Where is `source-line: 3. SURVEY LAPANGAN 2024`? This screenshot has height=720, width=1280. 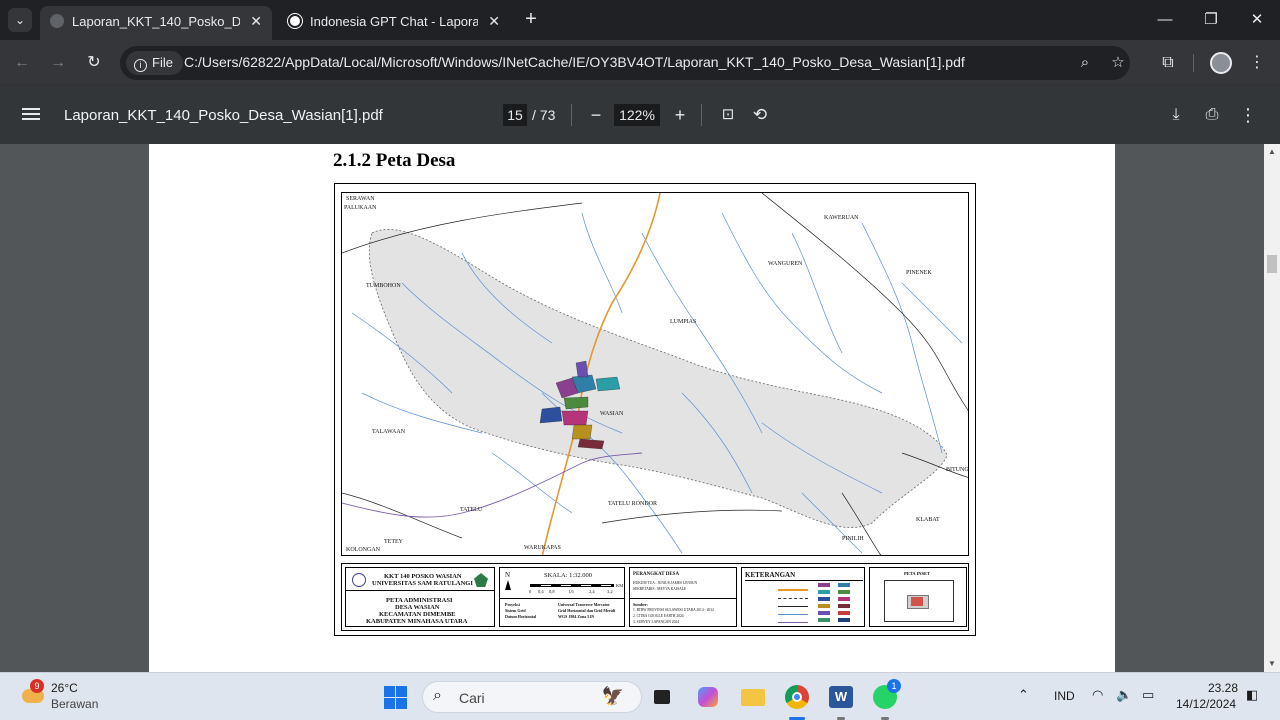
source-line: 3. SURVEY LAPANGAN 2024 is located at coordinates (656, 622).